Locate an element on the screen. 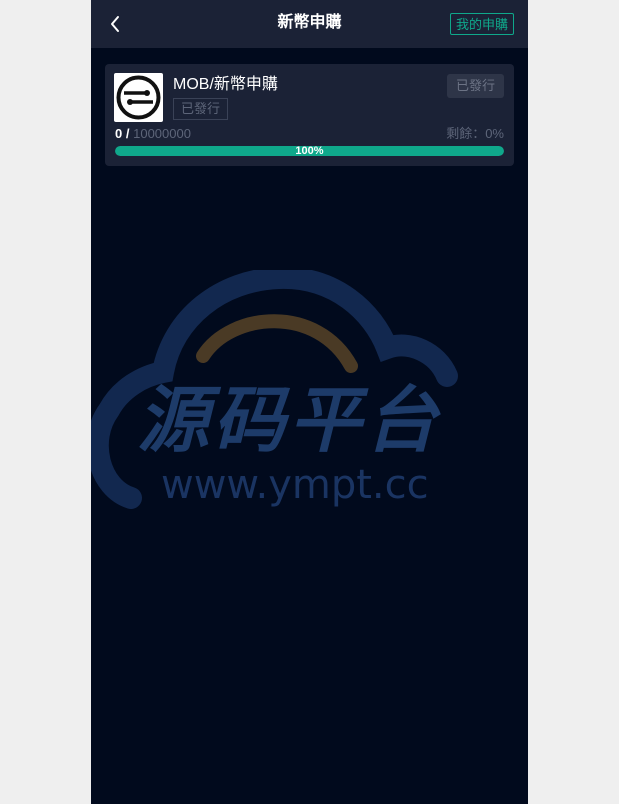 Image resolution: width=619 pixels, height=804 pixels. progress-text: 100% is located at coordinates (309, 151).